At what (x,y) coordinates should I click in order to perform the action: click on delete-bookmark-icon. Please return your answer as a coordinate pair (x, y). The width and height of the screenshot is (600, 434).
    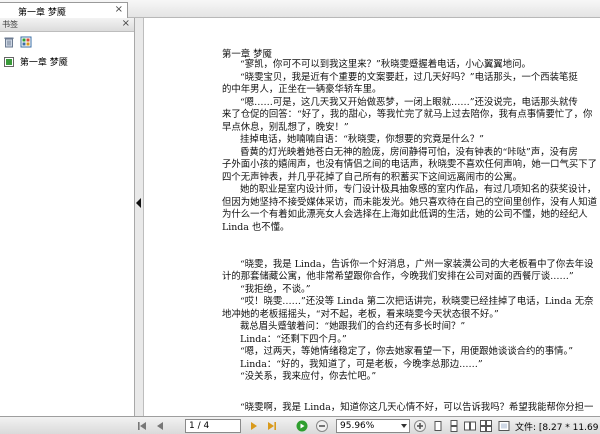
    Looking at the image, I should click on (9, 42).